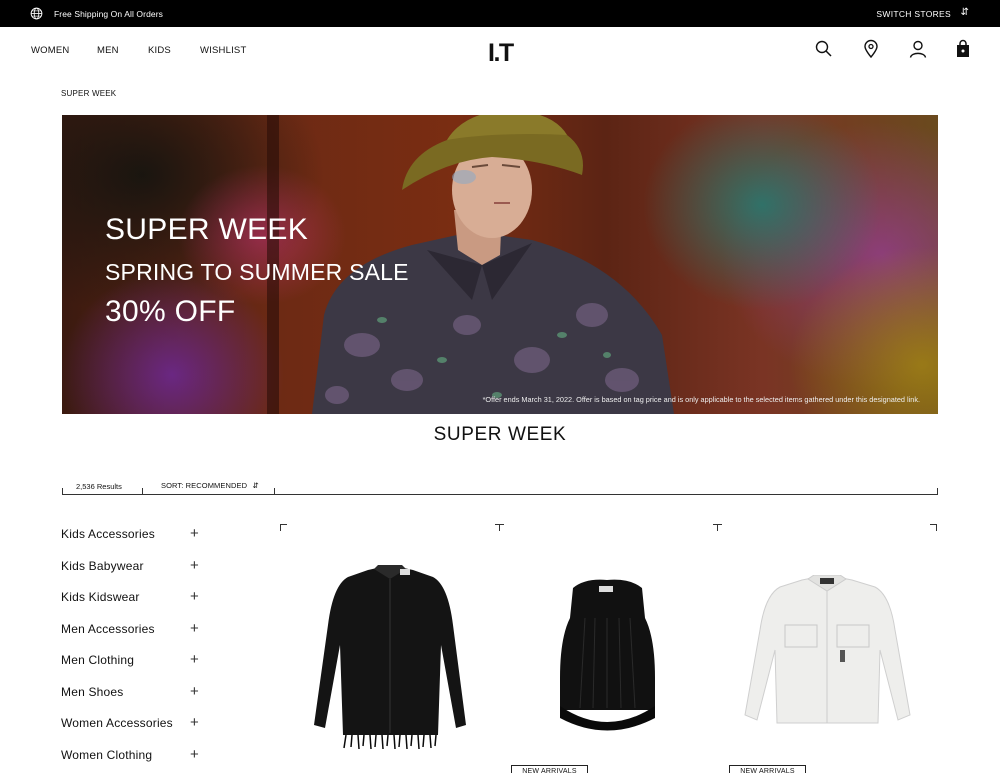  I want to click on globe-icon, so click(36, 13).